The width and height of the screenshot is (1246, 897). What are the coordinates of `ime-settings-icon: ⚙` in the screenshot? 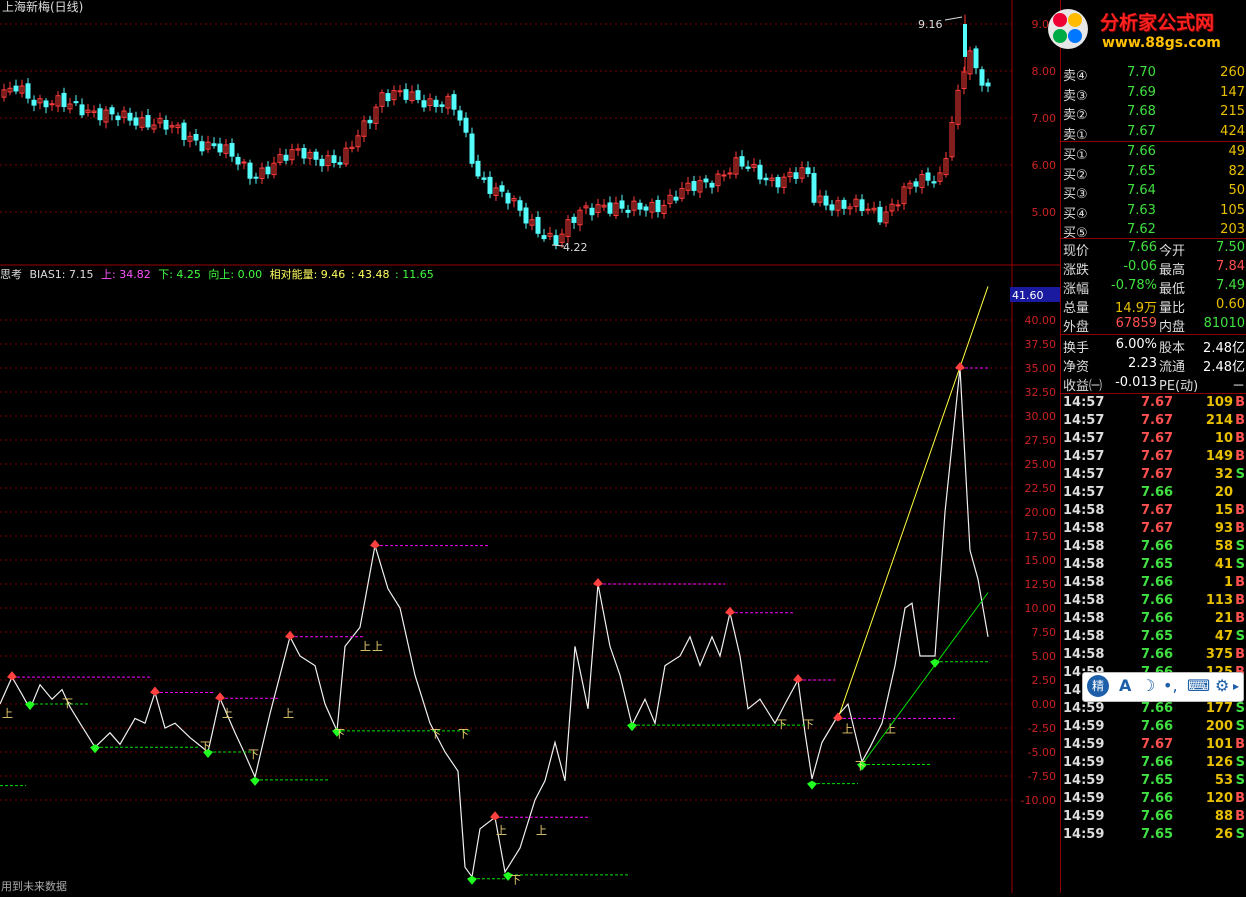 It's located at (1222, 685).